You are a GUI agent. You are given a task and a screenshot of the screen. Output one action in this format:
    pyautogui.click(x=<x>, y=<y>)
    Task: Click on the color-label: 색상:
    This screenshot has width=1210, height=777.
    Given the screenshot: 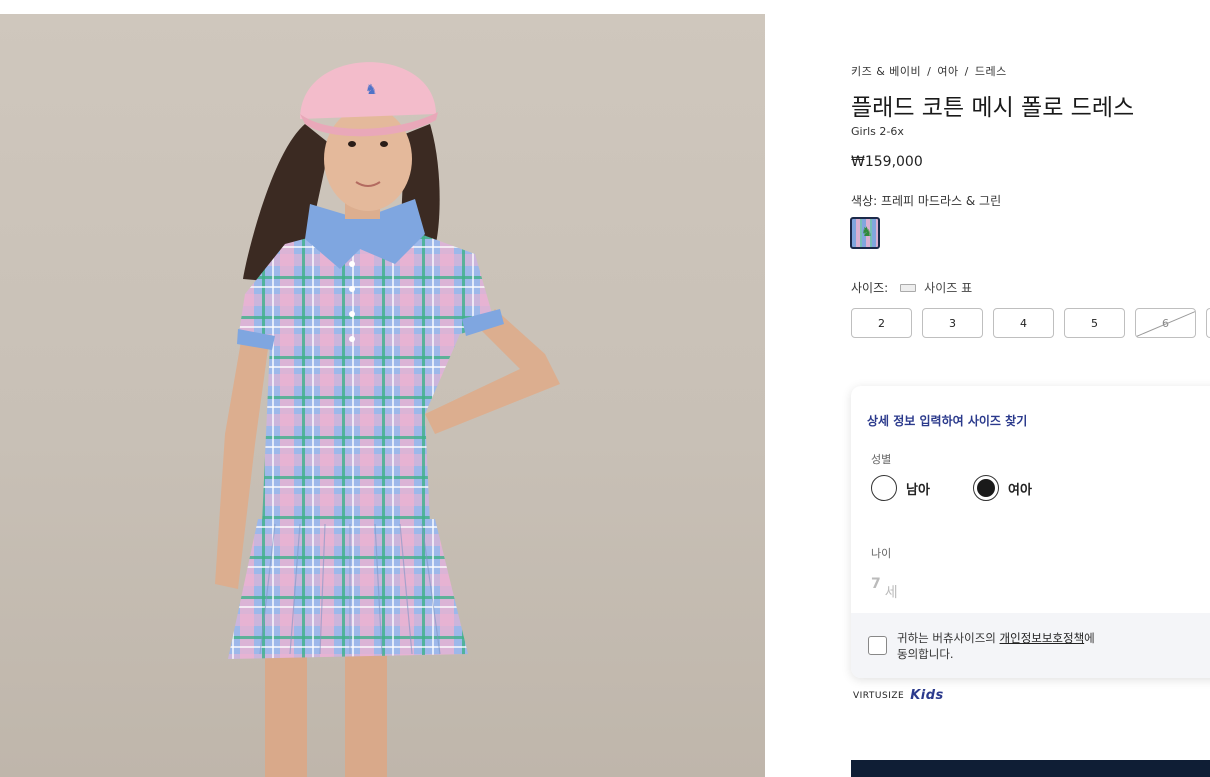 What is the action you would take?
    pyautogui.click(x=864, y=201)
    